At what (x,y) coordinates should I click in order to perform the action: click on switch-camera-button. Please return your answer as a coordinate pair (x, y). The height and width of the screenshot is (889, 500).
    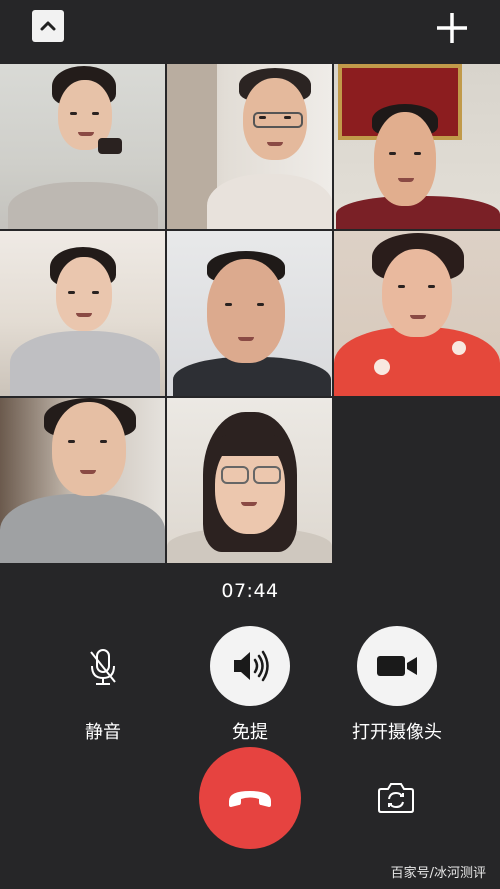
    Looking at the image, I should click on (396, 798).